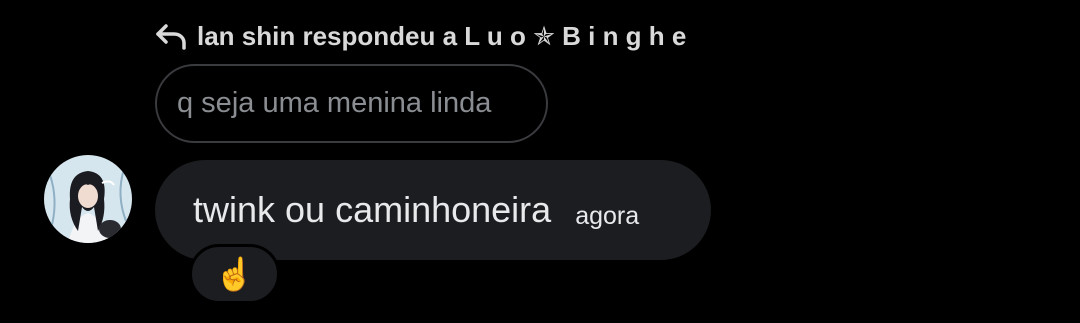 This screenshot has width=1080, height=323. Describe the element at coordinates (88, 199) in the screenshot. I see `avatar` at that location.